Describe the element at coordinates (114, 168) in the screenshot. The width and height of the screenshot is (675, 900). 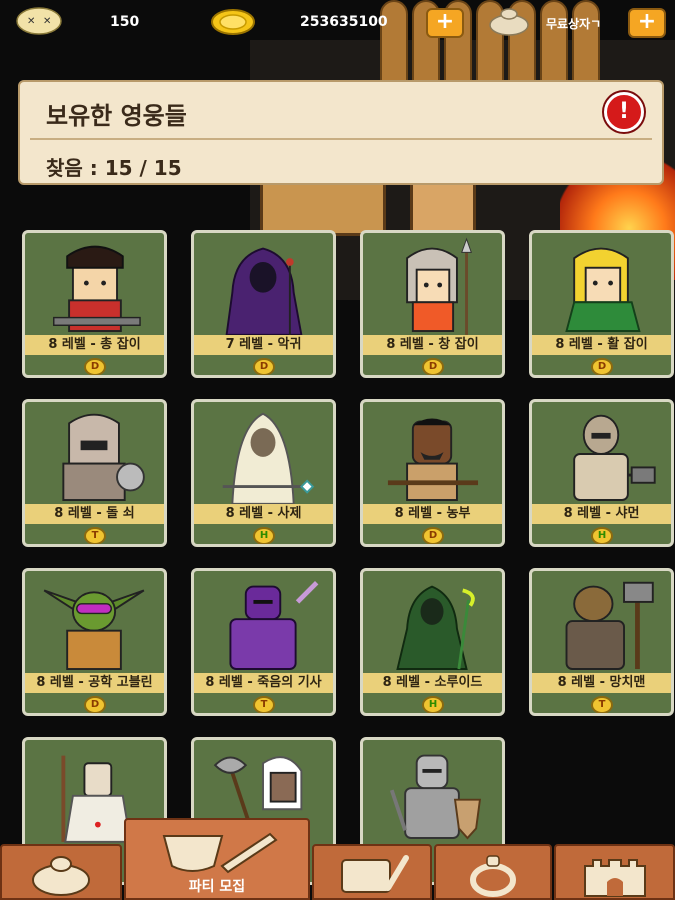
I see `found-count: 찾음 : 15 / 15` at that location.